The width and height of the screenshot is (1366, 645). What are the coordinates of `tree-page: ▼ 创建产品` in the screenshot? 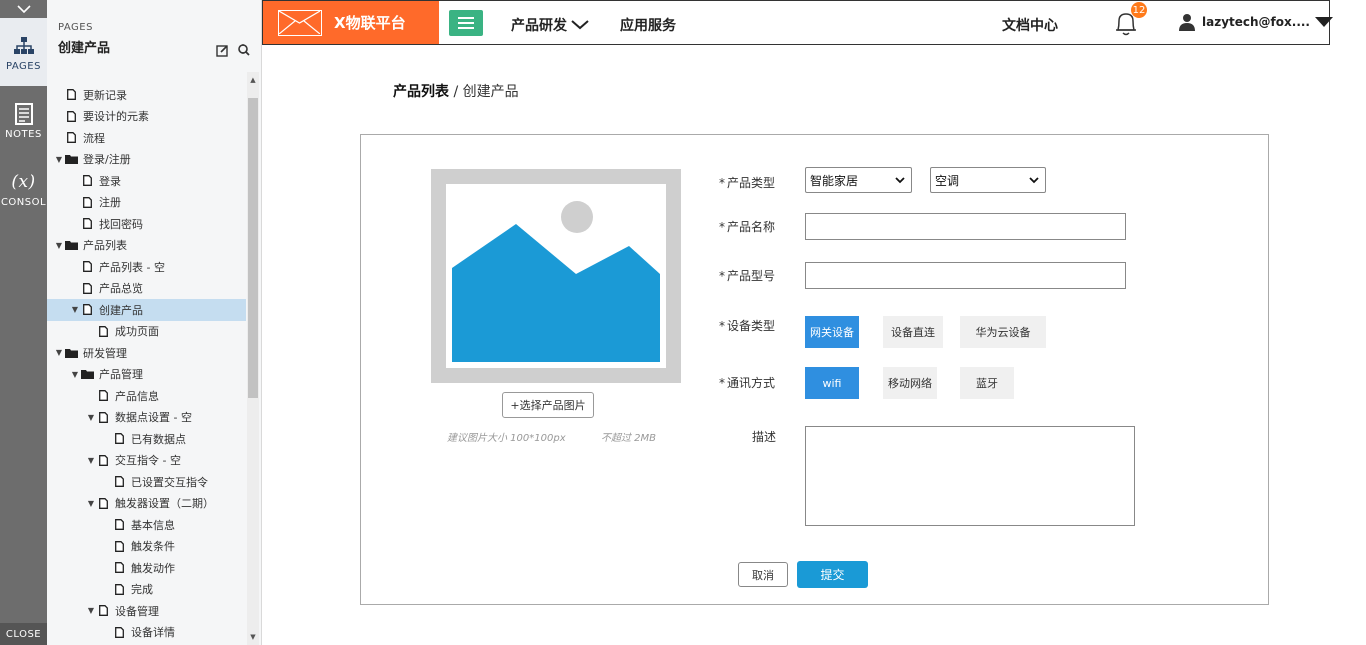 It's located at (146, 310).